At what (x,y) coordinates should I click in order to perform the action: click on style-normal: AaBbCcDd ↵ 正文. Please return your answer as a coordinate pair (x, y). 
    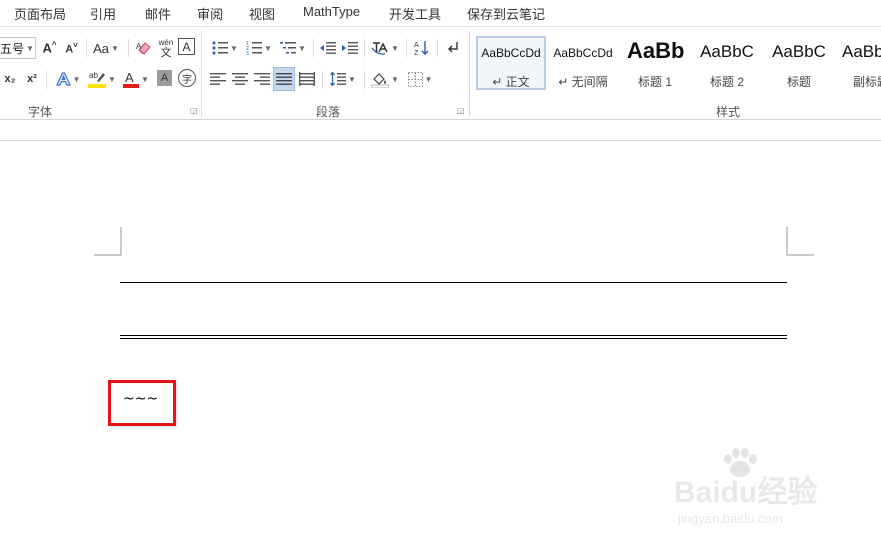
    Looking at the image, I should click on (511, 63).